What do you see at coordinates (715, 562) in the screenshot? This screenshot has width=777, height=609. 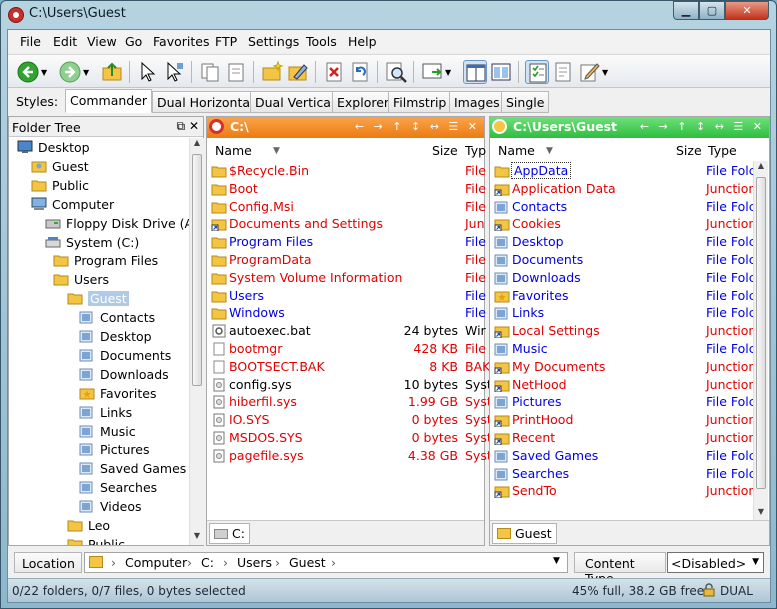 I see `content-type-select: <Disabled> ▼` at bounding box center [715, 562].